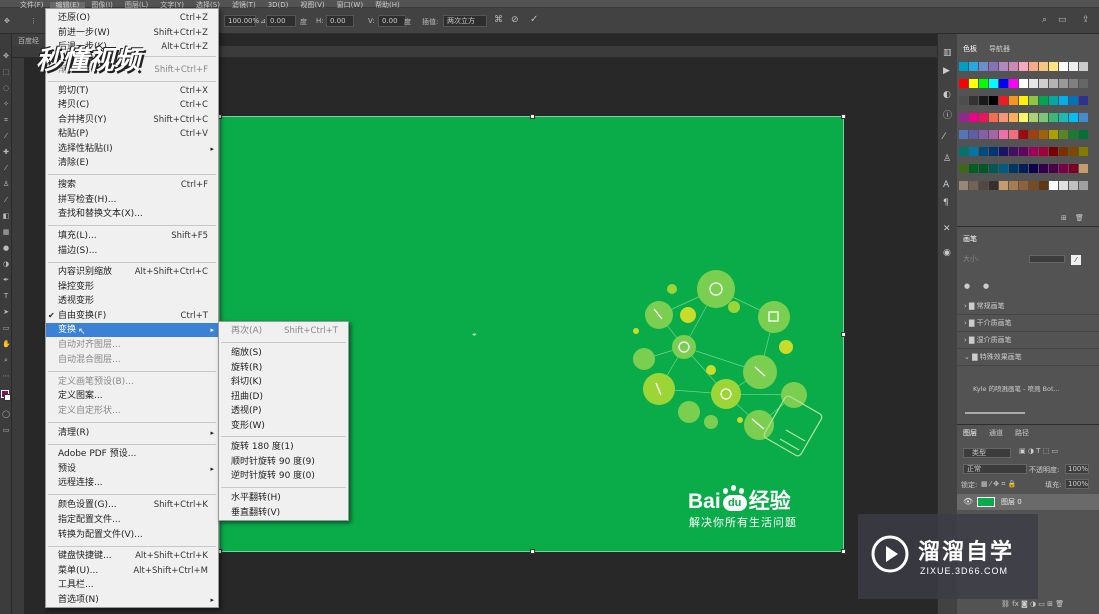 The image size is (1099, 614). What do you see at coordinates (283, 498) in the screenshot?
I see `submenu-item-flip-horizontal: 水平翻转(H)` at bounding box center [283, 498].